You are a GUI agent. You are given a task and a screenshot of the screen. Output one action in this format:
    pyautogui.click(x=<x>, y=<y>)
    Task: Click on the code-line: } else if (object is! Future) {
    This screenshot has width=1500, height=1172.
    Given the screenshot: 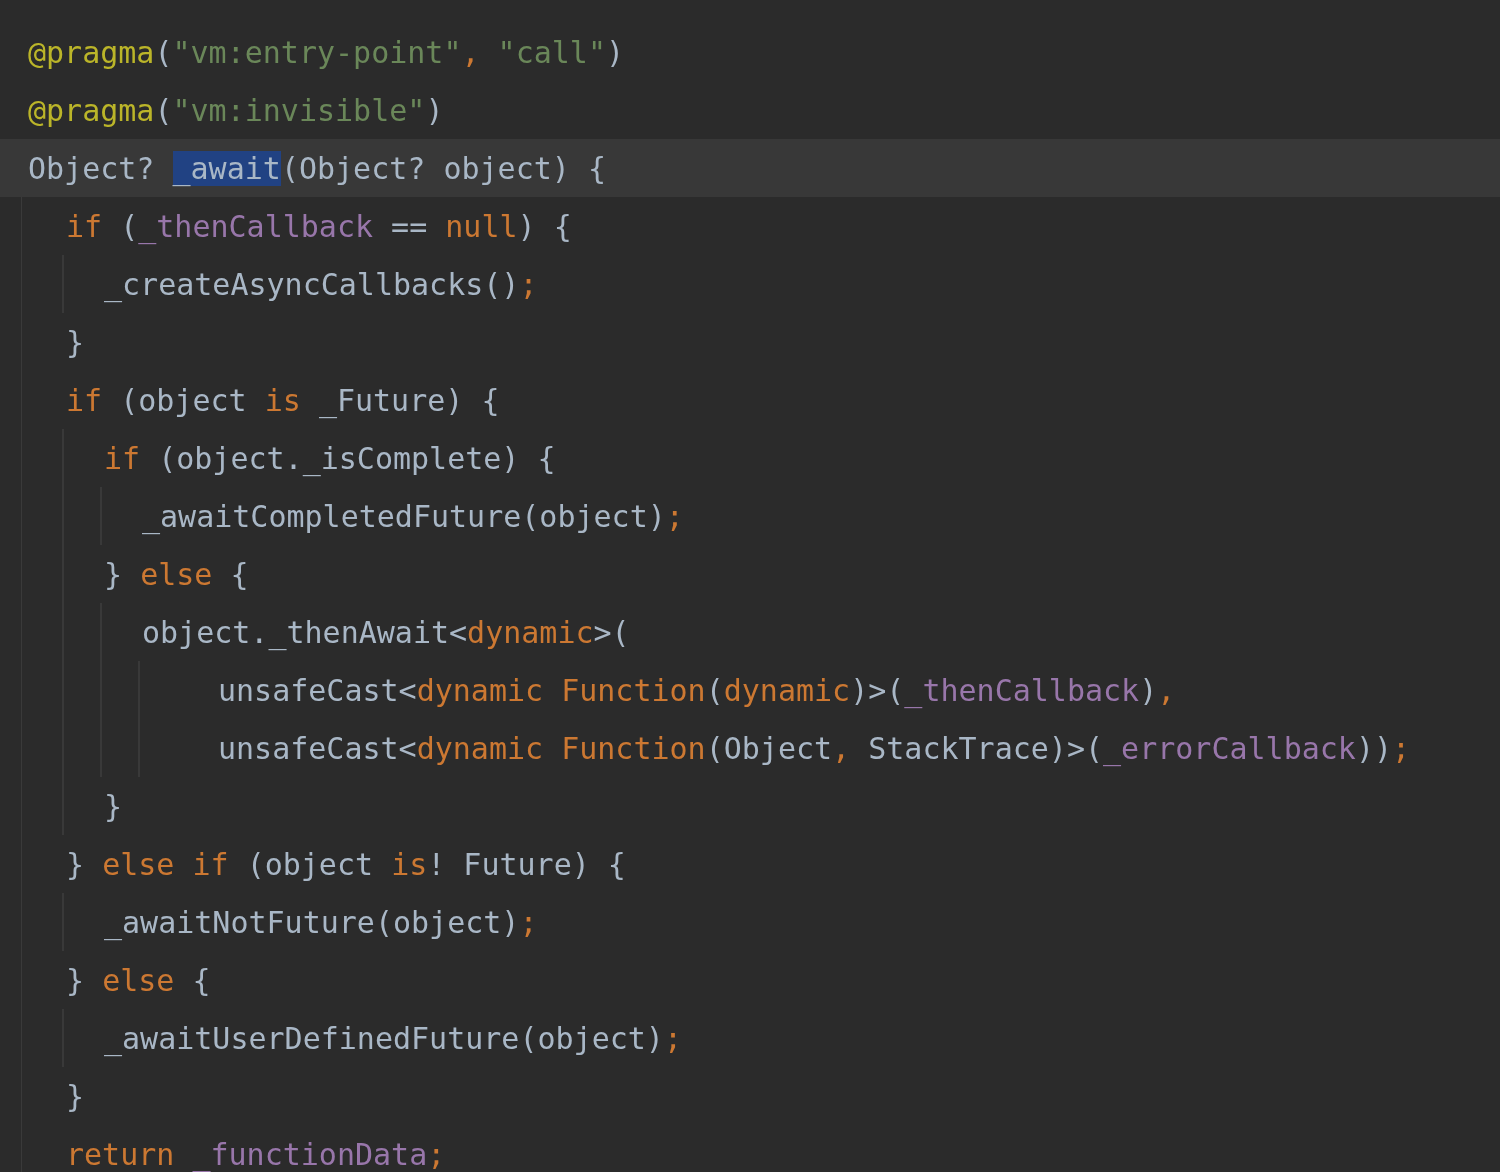 What is the action you would take?
    pyautogui.click(x=750, y=864)
    